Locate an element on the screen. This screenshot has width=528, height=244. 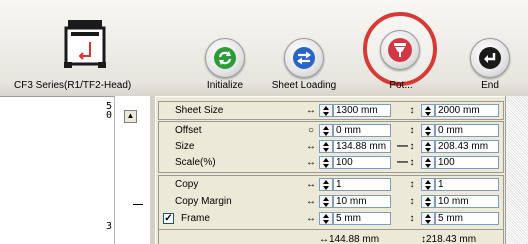
sheet-size-label: Sheet Size is located at coordinates (199, 110).